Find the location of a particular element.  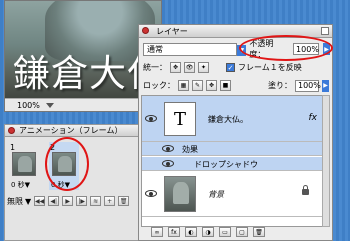

lock-all-icon: ■ is located at coordinates (225, 85).